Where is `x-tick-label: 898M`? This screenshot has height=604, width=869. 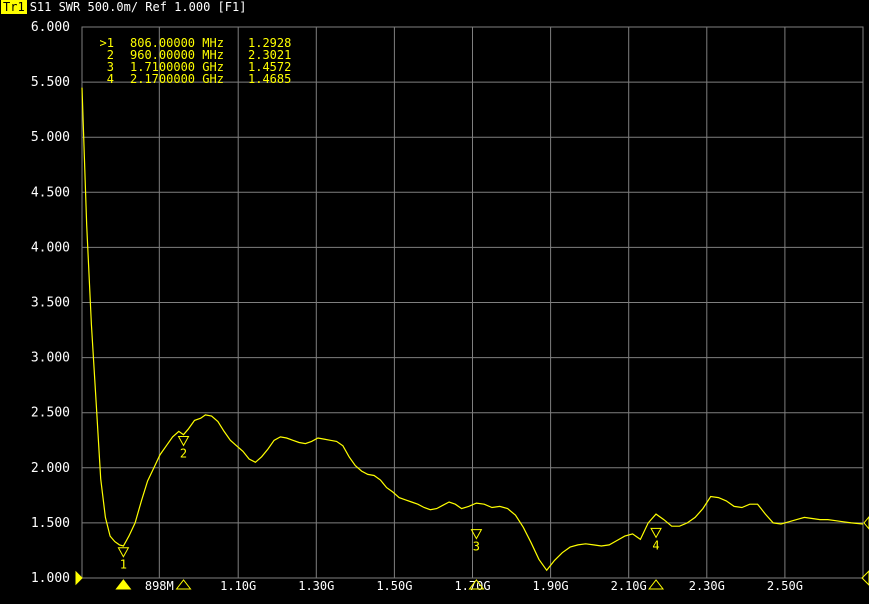 x-tick-label: 898M is located at coordinates (159, 586).